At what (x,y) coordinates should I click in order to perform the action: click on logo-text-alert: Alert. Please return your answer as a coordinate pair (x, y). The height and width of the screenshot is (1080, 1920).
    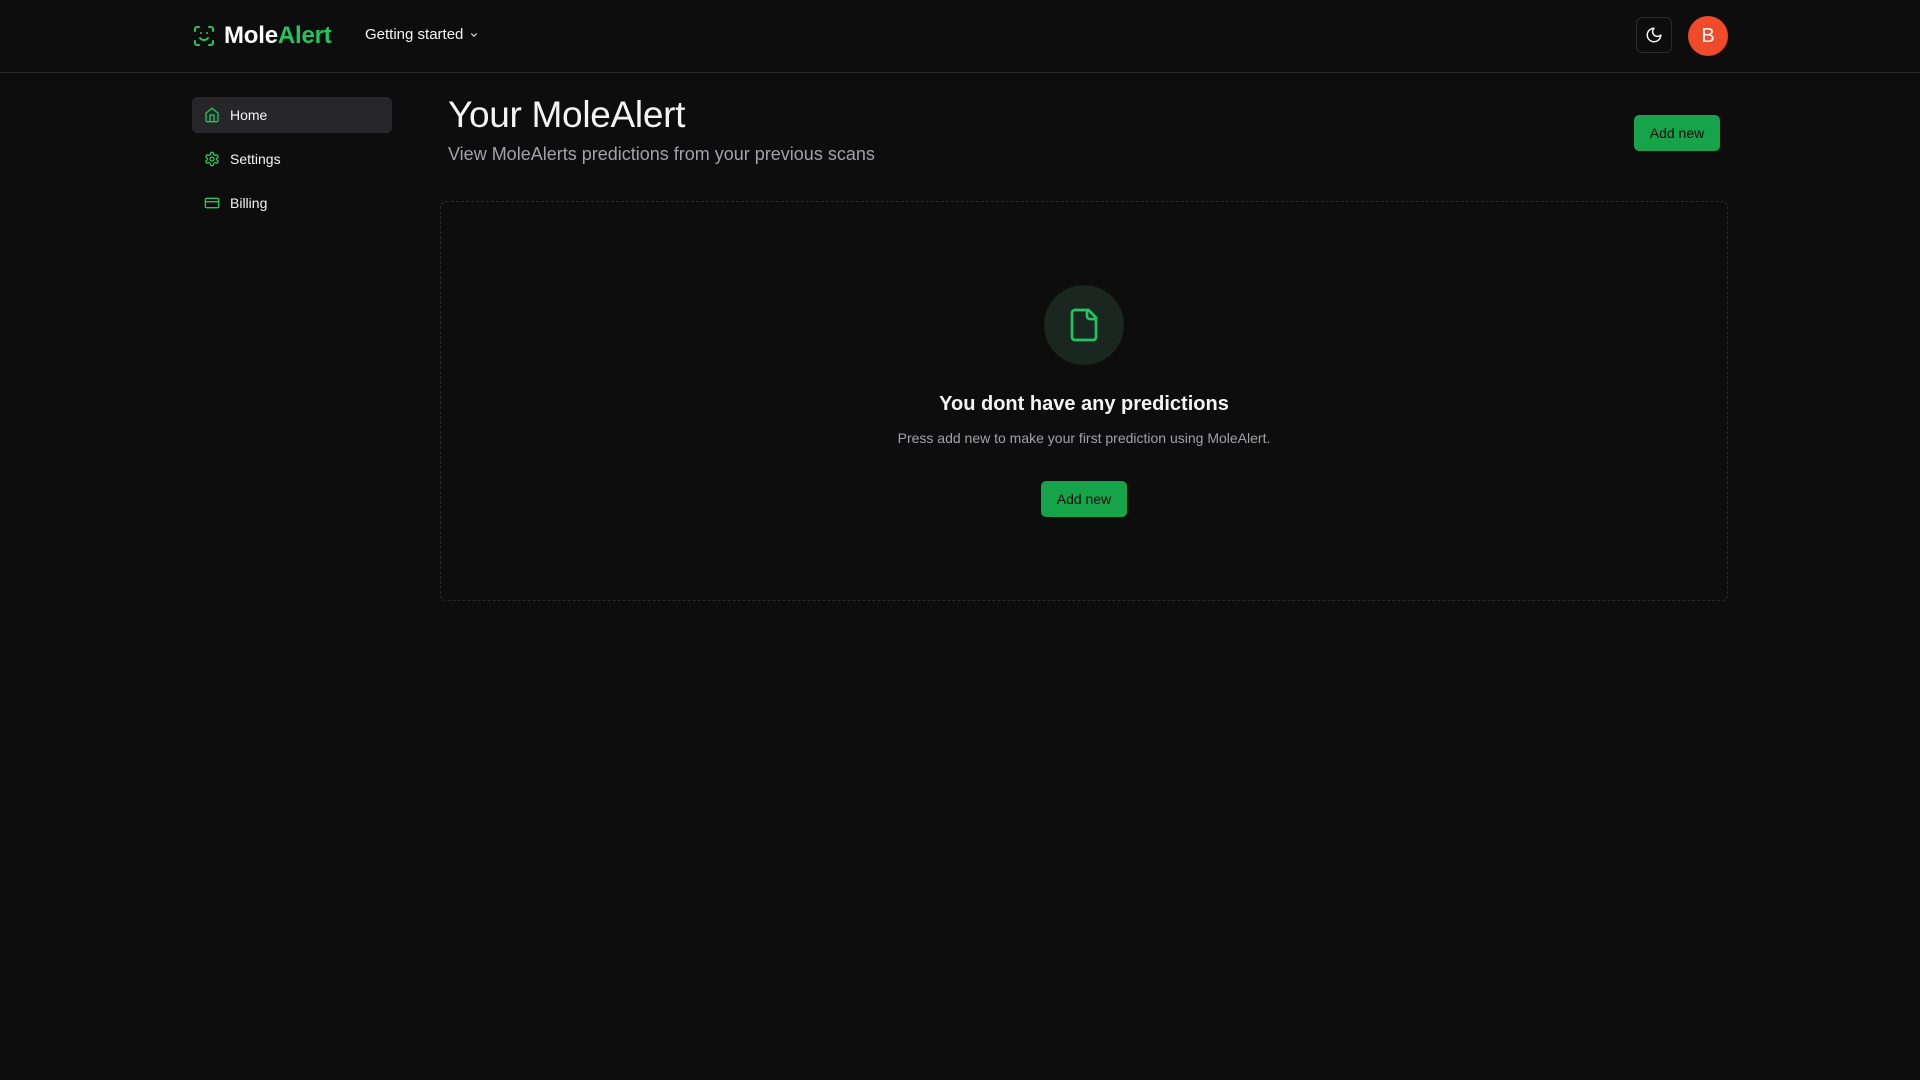
    Looking at the image, I should click on (304, 35).